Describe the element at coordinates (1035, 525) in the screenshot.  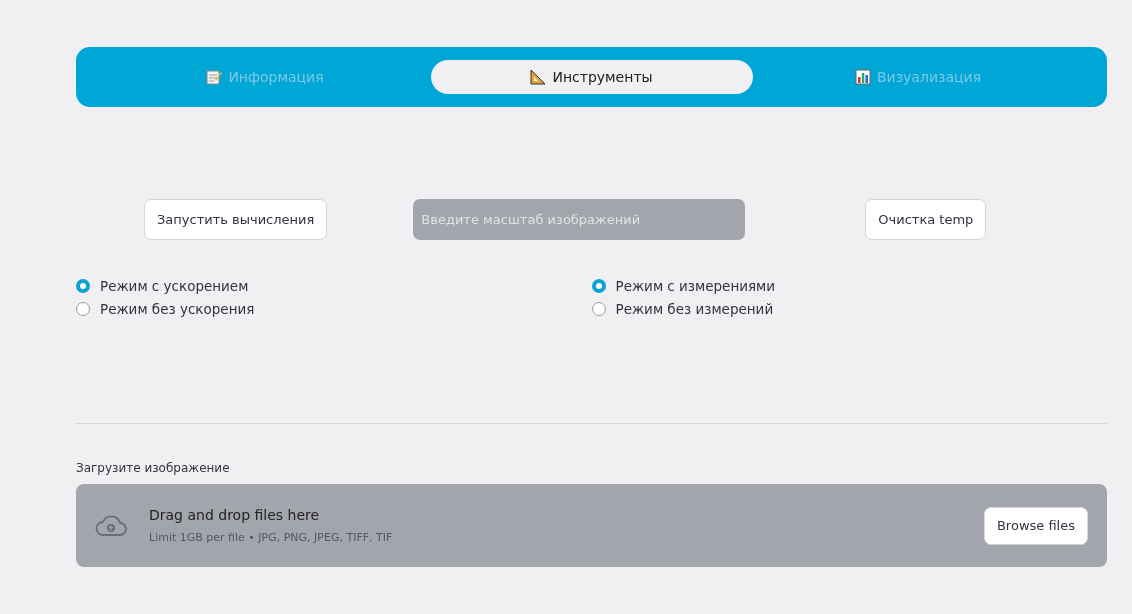
I see `browse-files-button: Browse files` at that location.